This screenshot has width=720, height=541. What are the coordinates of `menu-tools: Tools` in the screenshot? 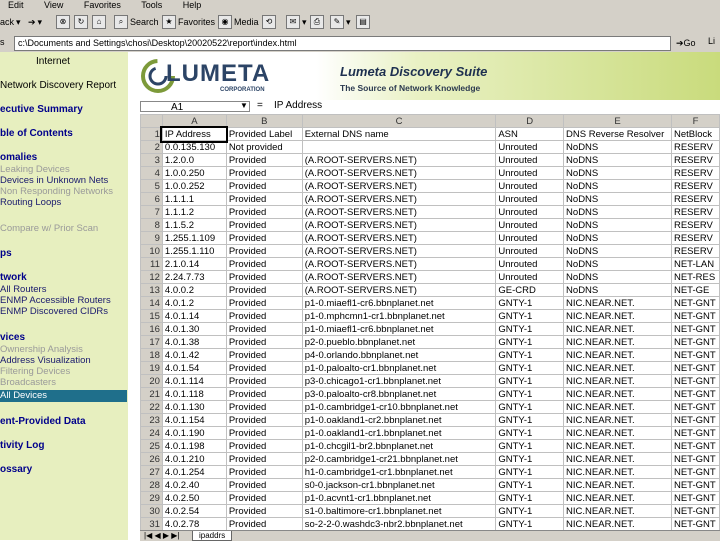 It's located at (151, 5).